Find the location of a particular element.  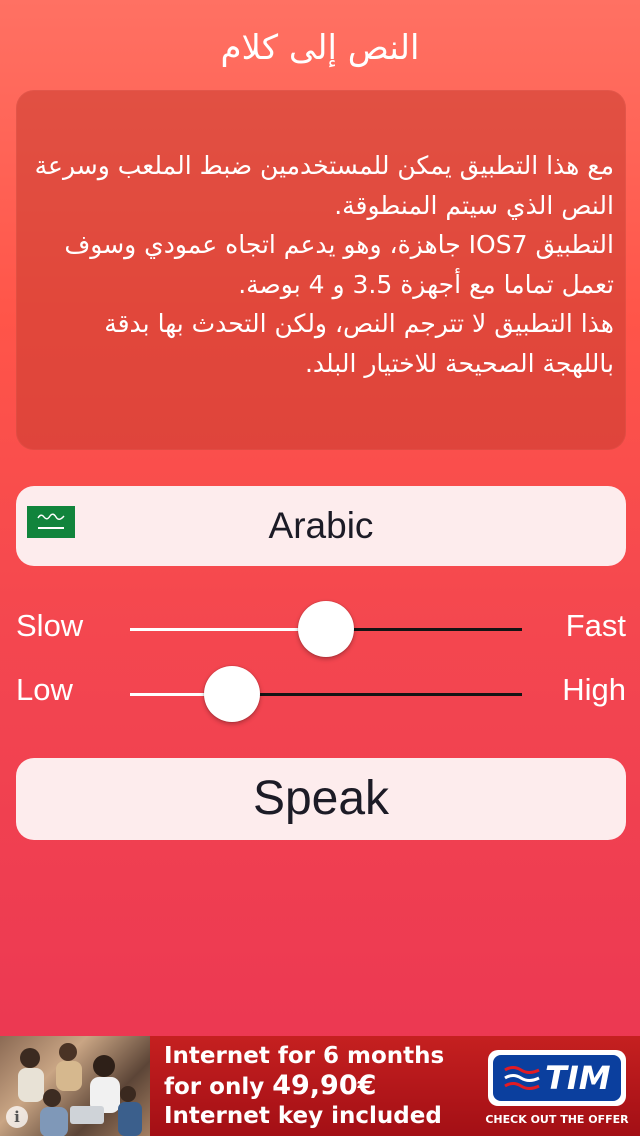

tim-logo: TIM is located at coordinates (557, 1078).